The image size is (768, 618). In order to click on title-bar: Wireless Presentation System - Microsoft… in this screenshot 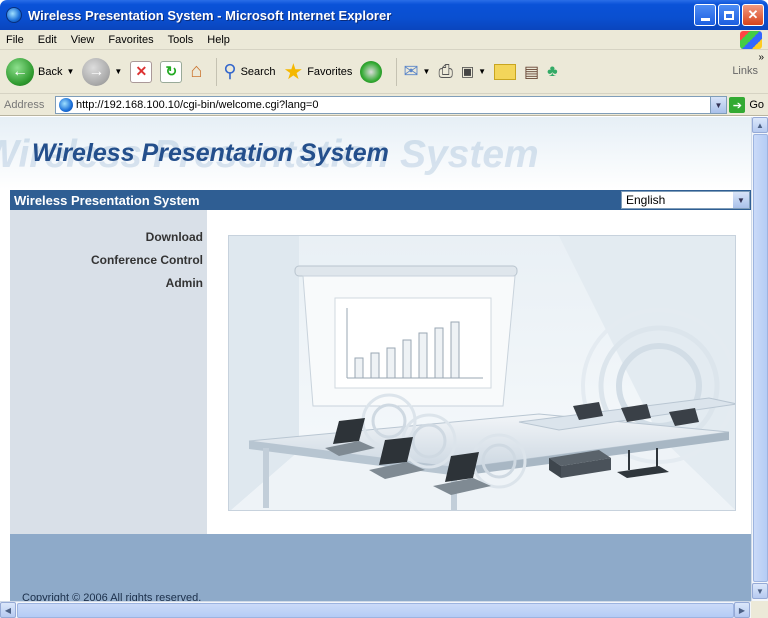, I will do `click(384, 15)`.